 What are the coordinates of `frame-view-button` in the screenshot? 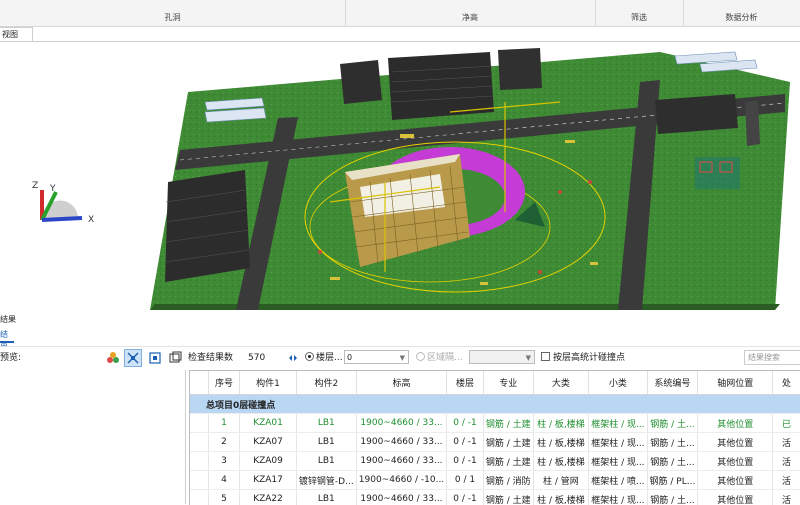 It's located at (155, 358).